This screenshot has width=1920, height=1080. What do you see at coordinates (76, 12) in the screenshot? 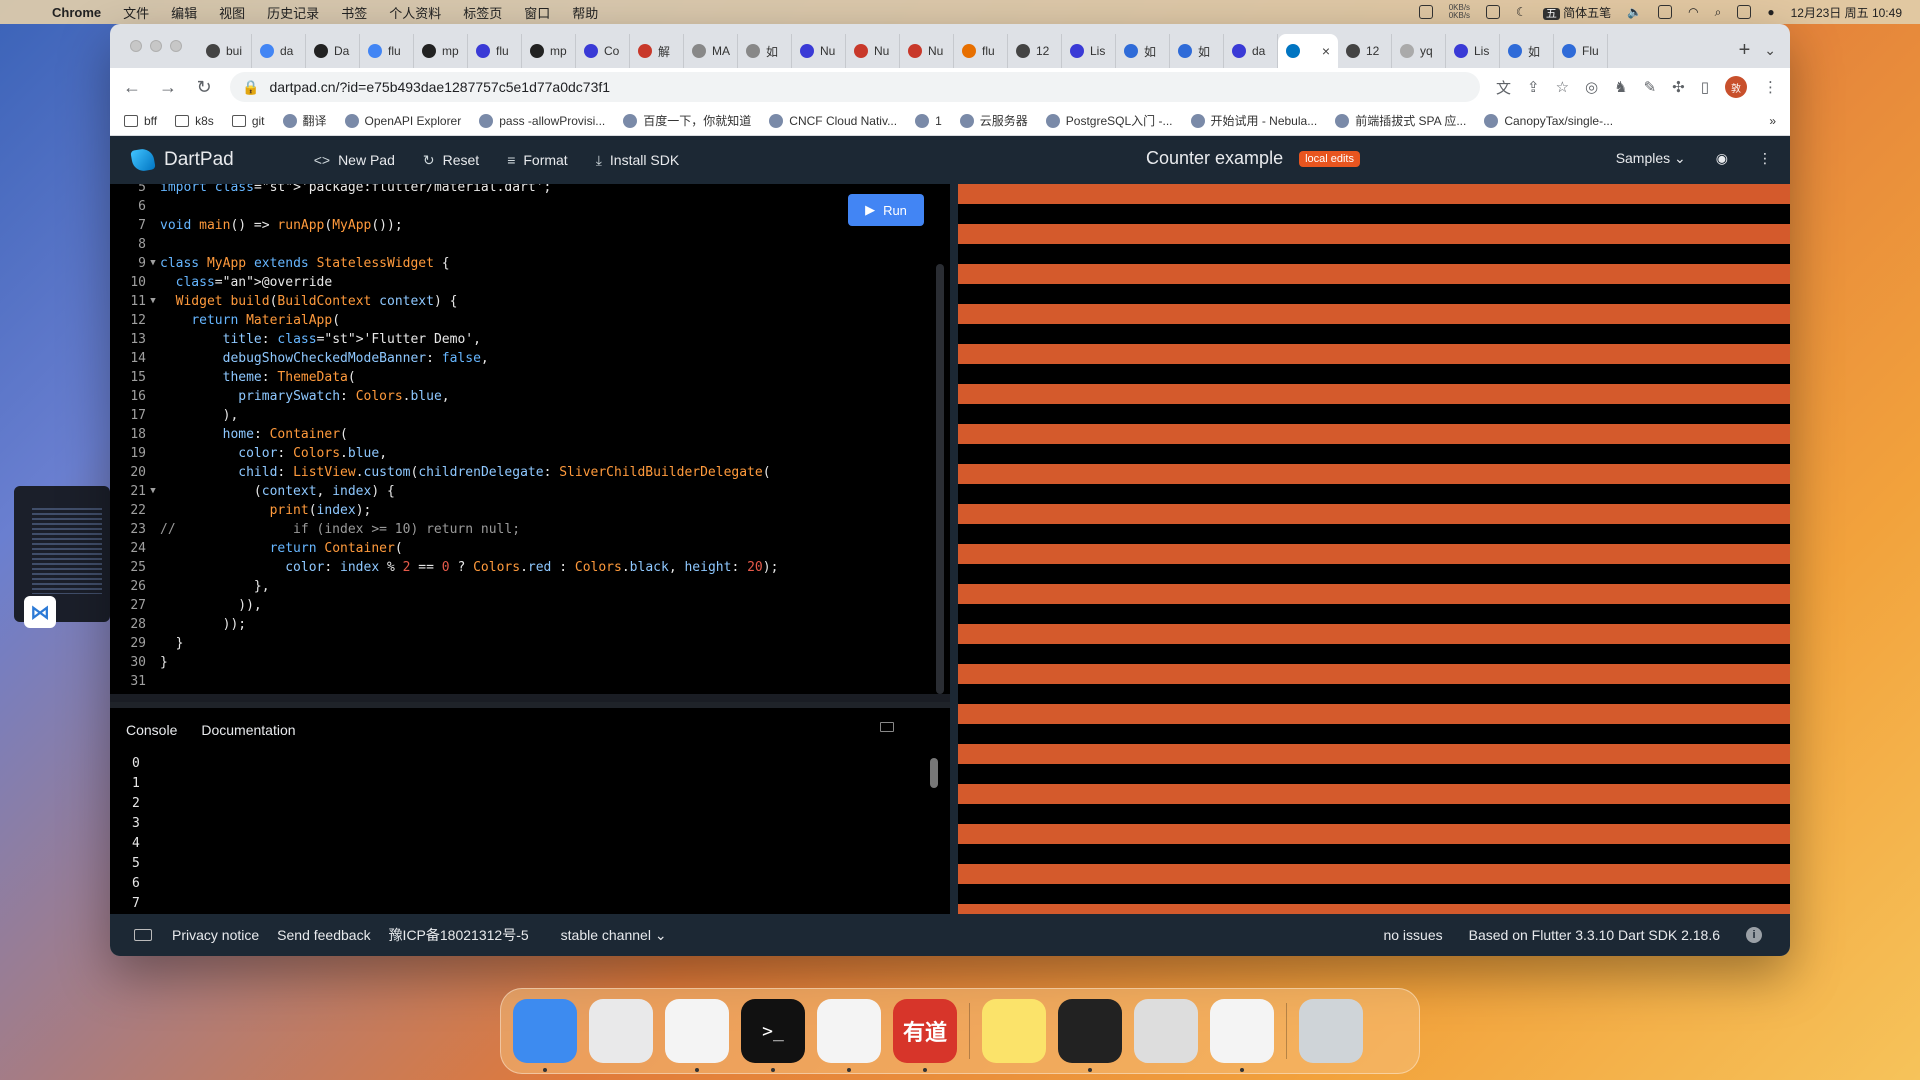
I see `menu-chrome: Chrome` at bounding box center [76, 12].